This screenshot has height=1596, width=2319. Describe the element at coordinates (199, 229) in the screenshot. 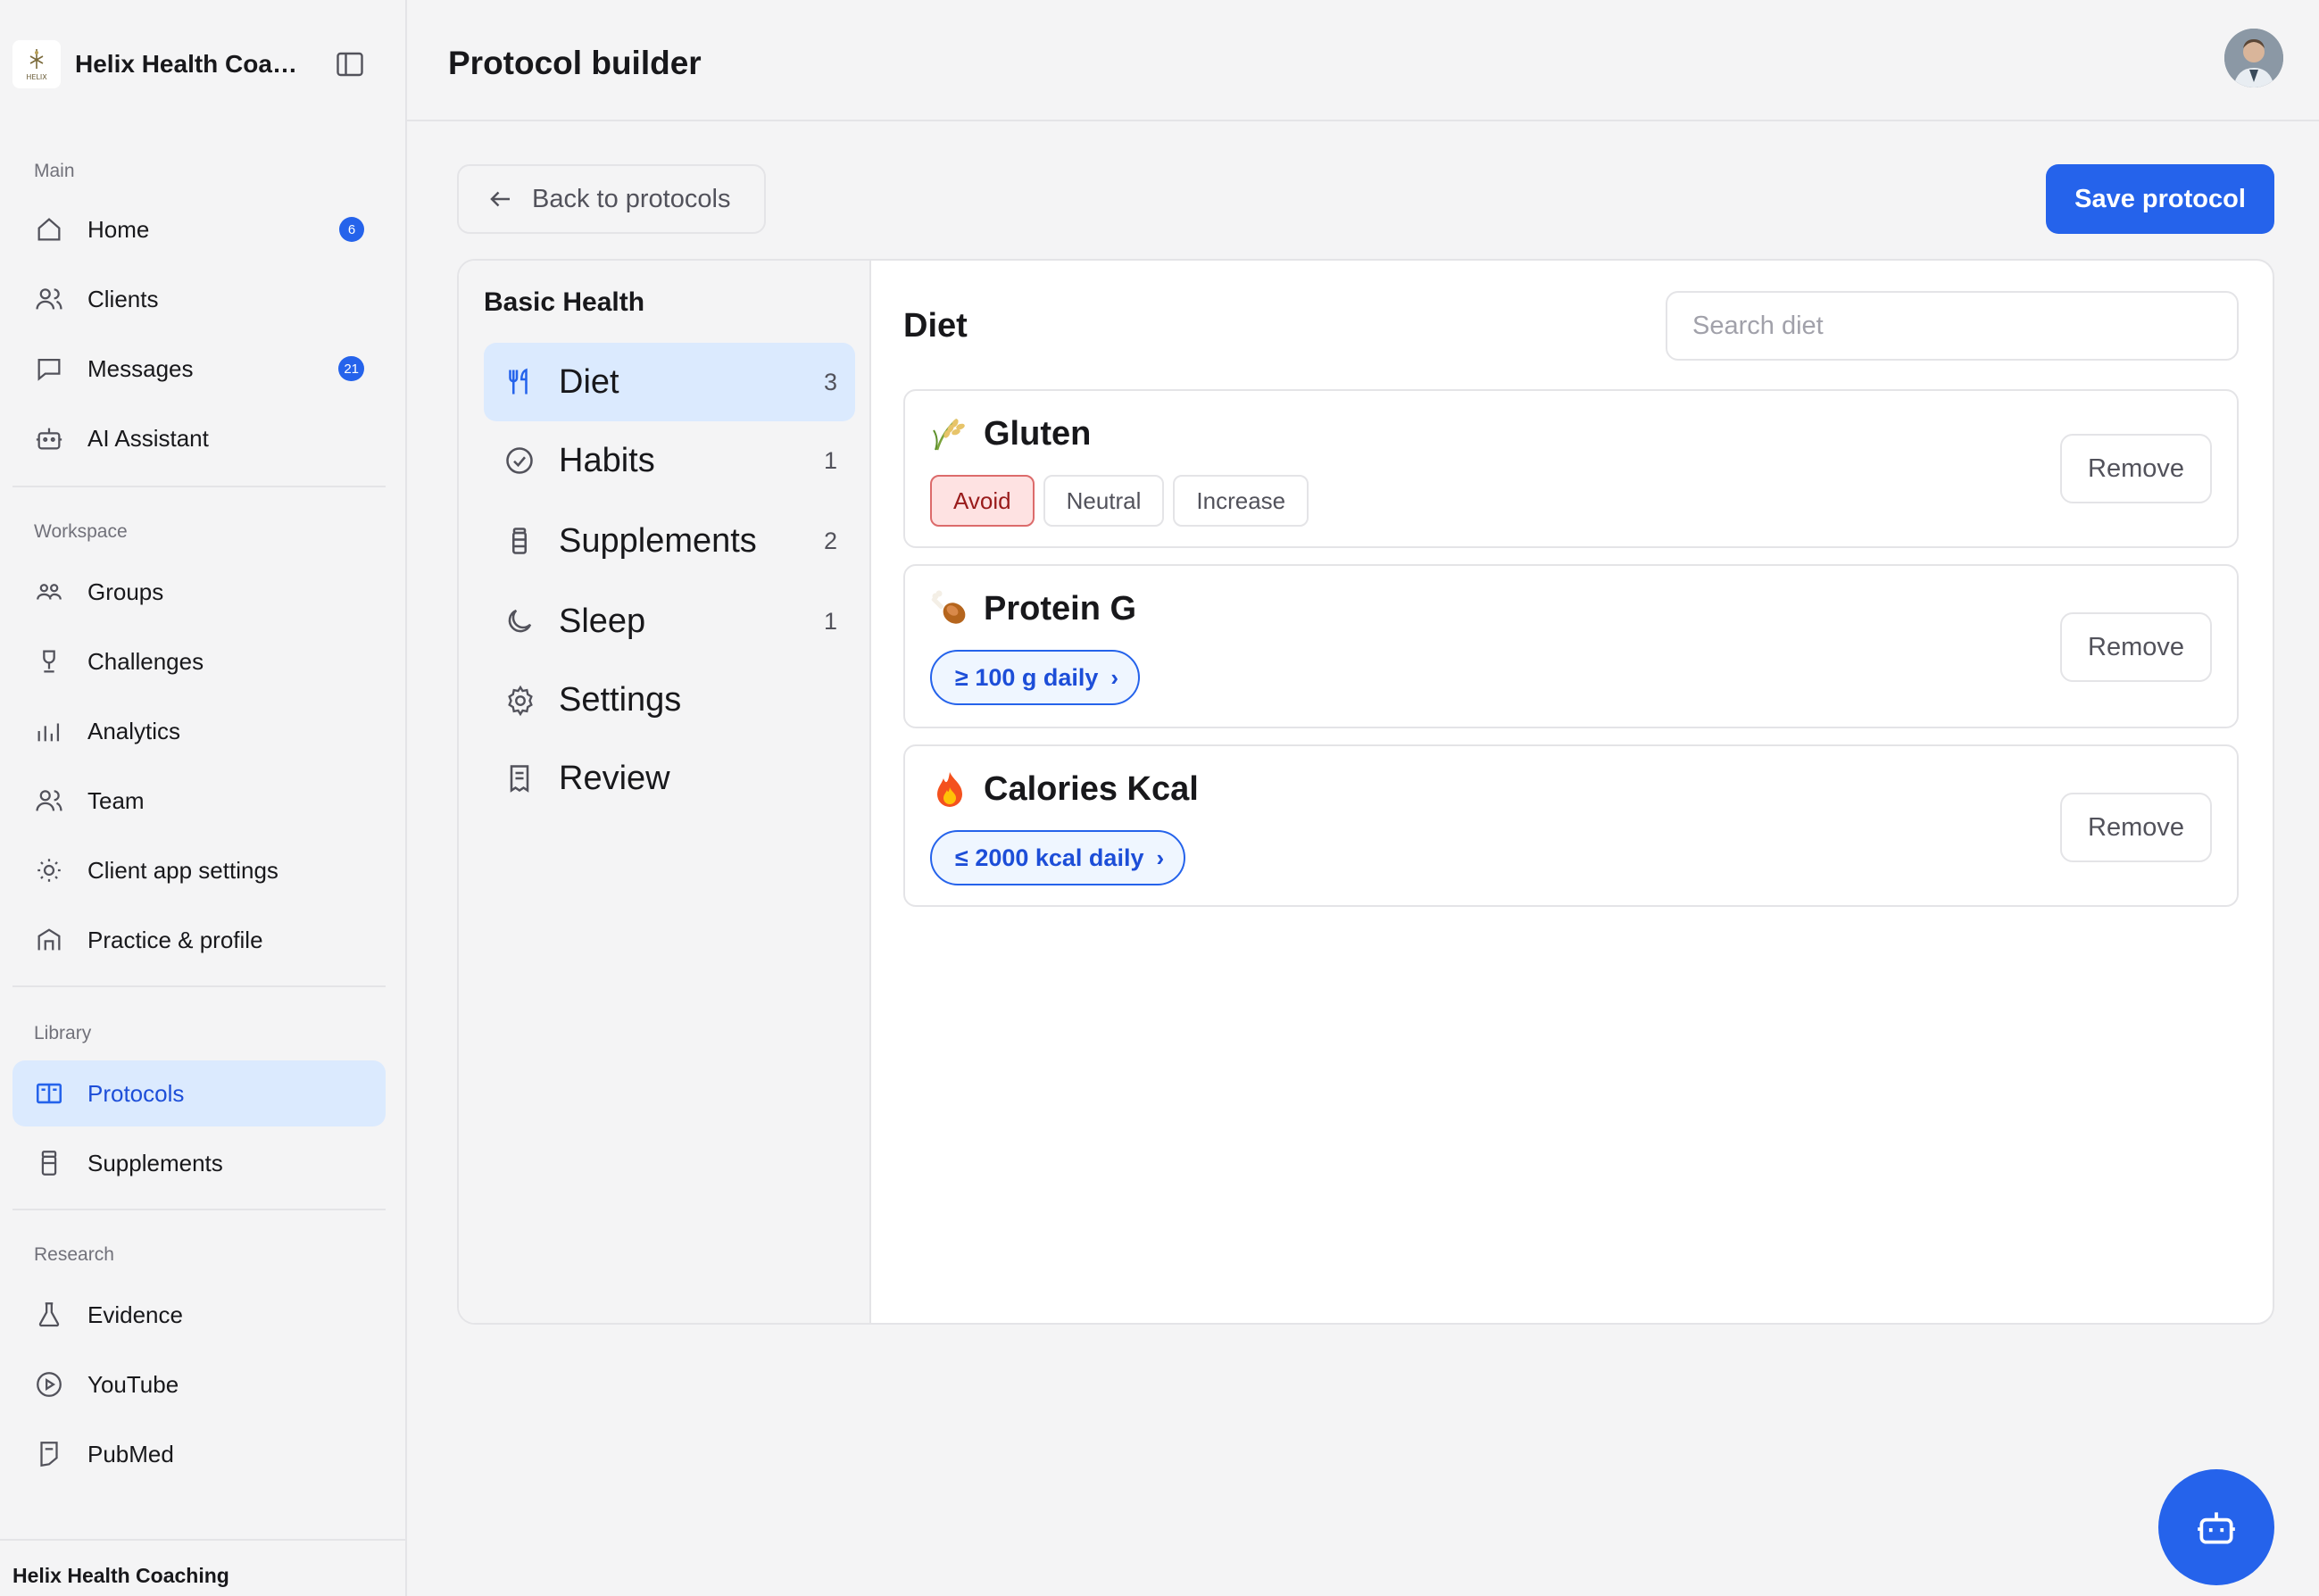

I see `sidebar-item-home: Home 6` at that location.